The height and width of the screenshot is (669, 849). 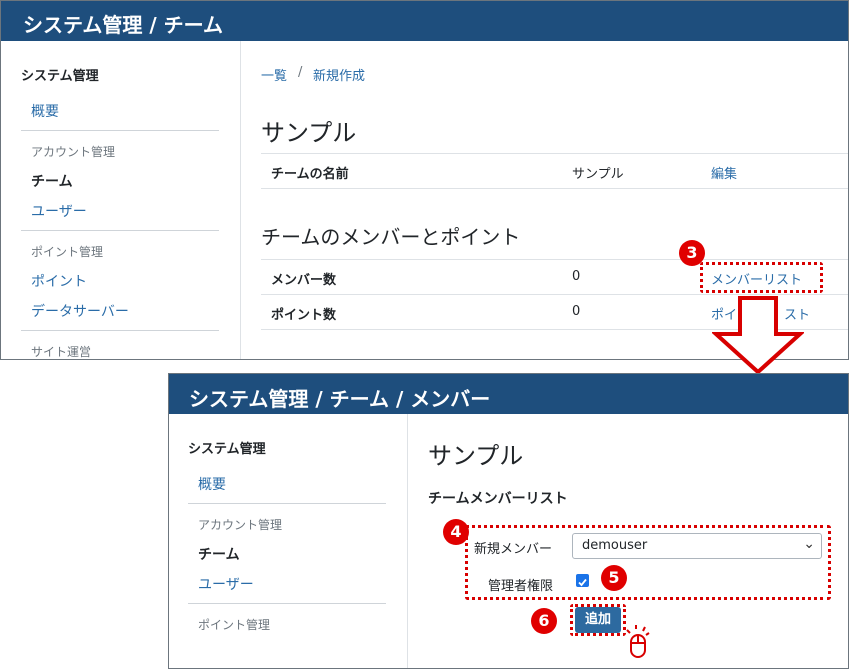 What do you see at coordinates (61, 352) in the screenshot?
I see `sidebar-group-site: サイト運営` at bounding box center [61, 352].